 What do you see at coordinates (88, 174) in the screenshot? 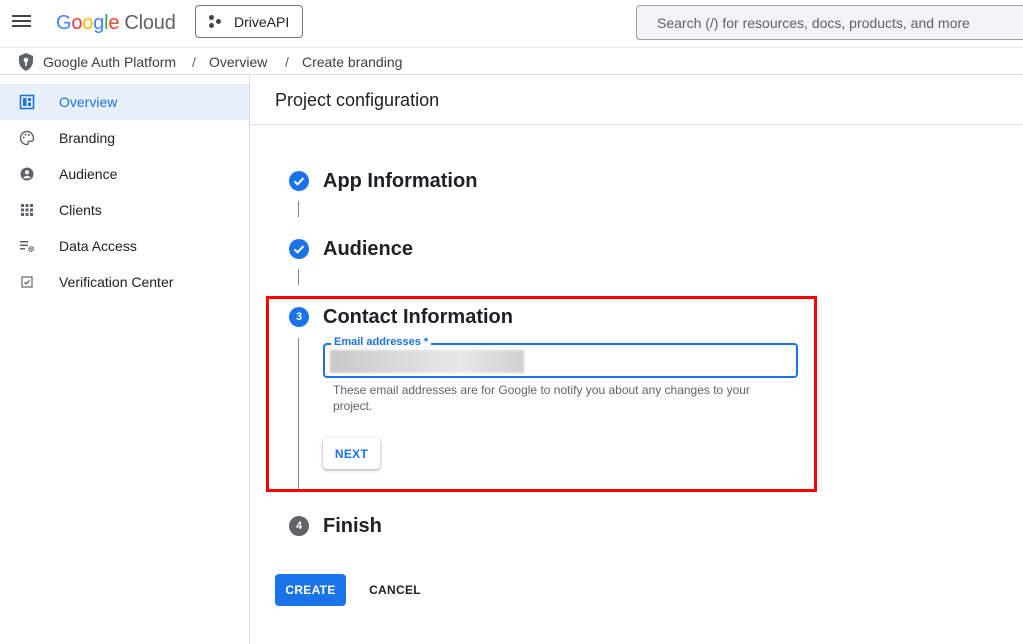
I see `sidebar-item-label: Audience` at bounding box center [88, 174].